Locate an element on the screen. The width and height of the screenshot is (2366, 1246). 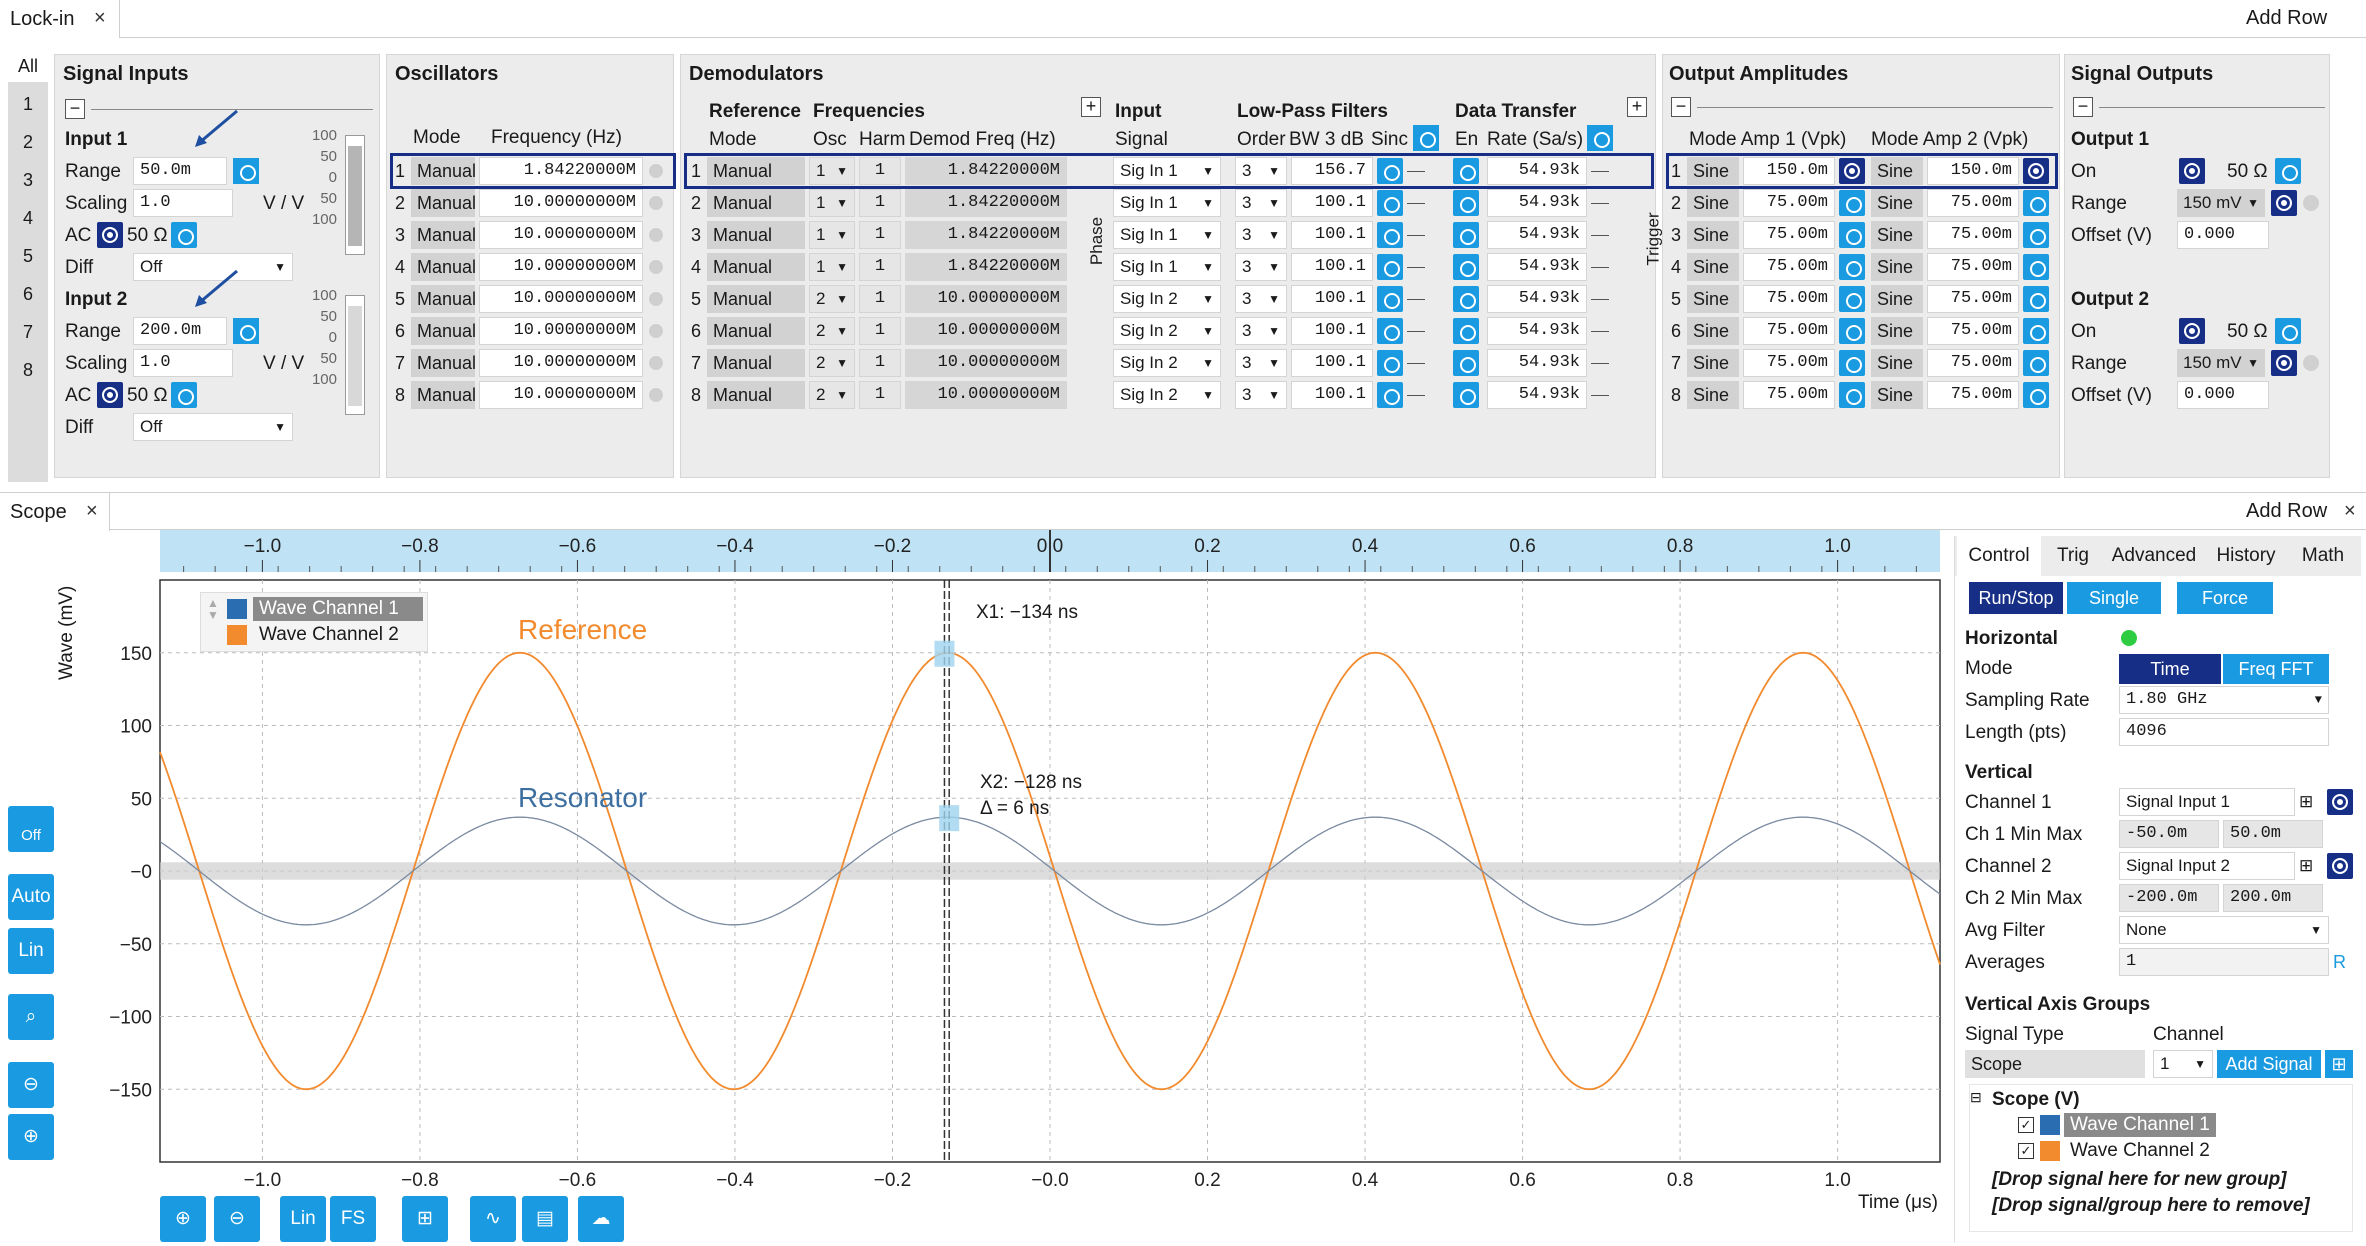
checkbox-1: ✓ is located at coordinates (2026, 1125).